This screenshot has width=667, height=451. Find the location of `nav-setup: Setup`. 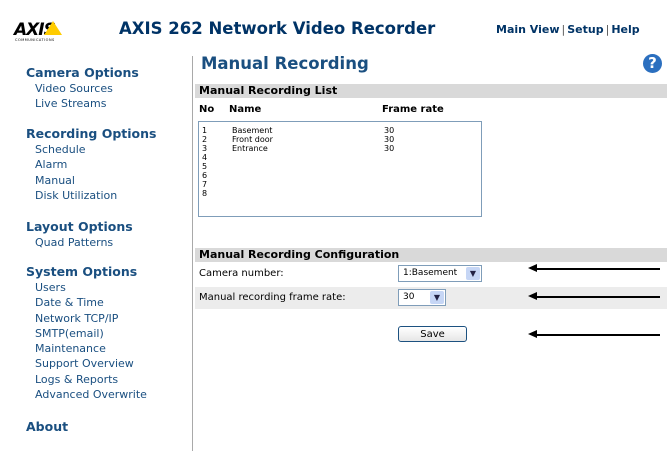

nav-setup: Setup is located at coordinates (585, 29).